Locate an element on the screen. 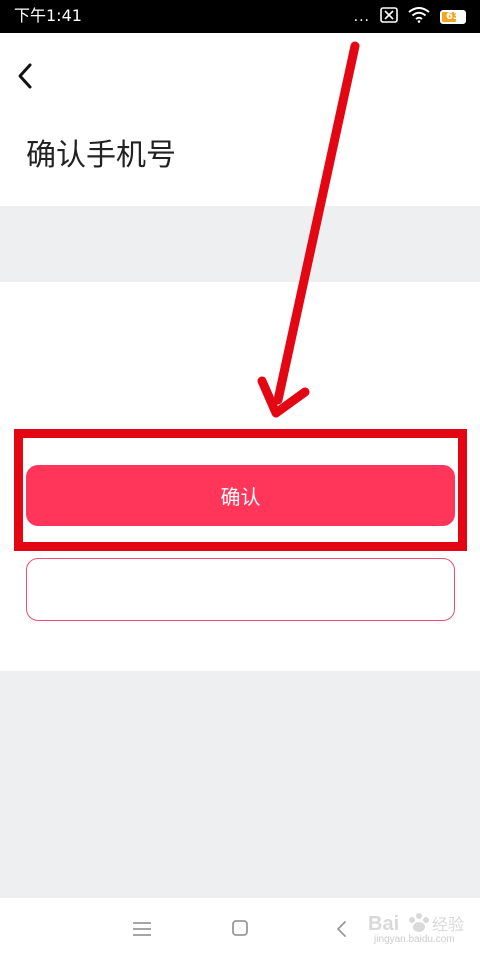  nav-home-button is located at coordinates (240, 928).